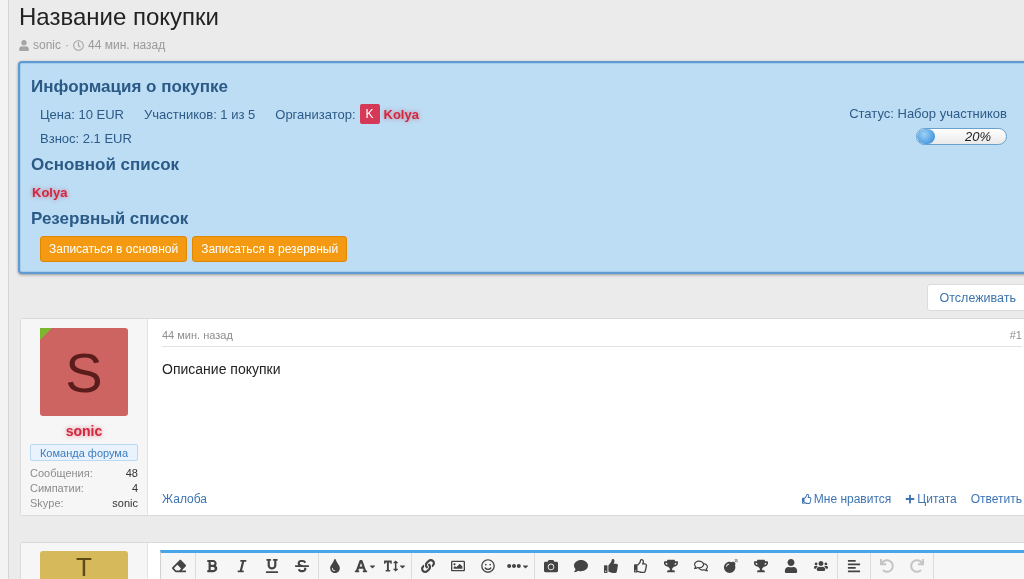  Describe the element at coordinates (335, 566) in the screenshot. I see `droplet-icon` at that location.